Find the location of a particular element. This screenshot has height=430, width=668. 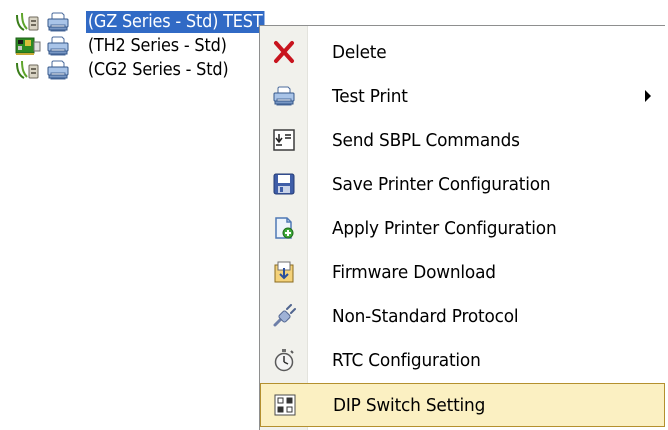

menu-item-label: Firmware Download is located at coordinates (414, 272).